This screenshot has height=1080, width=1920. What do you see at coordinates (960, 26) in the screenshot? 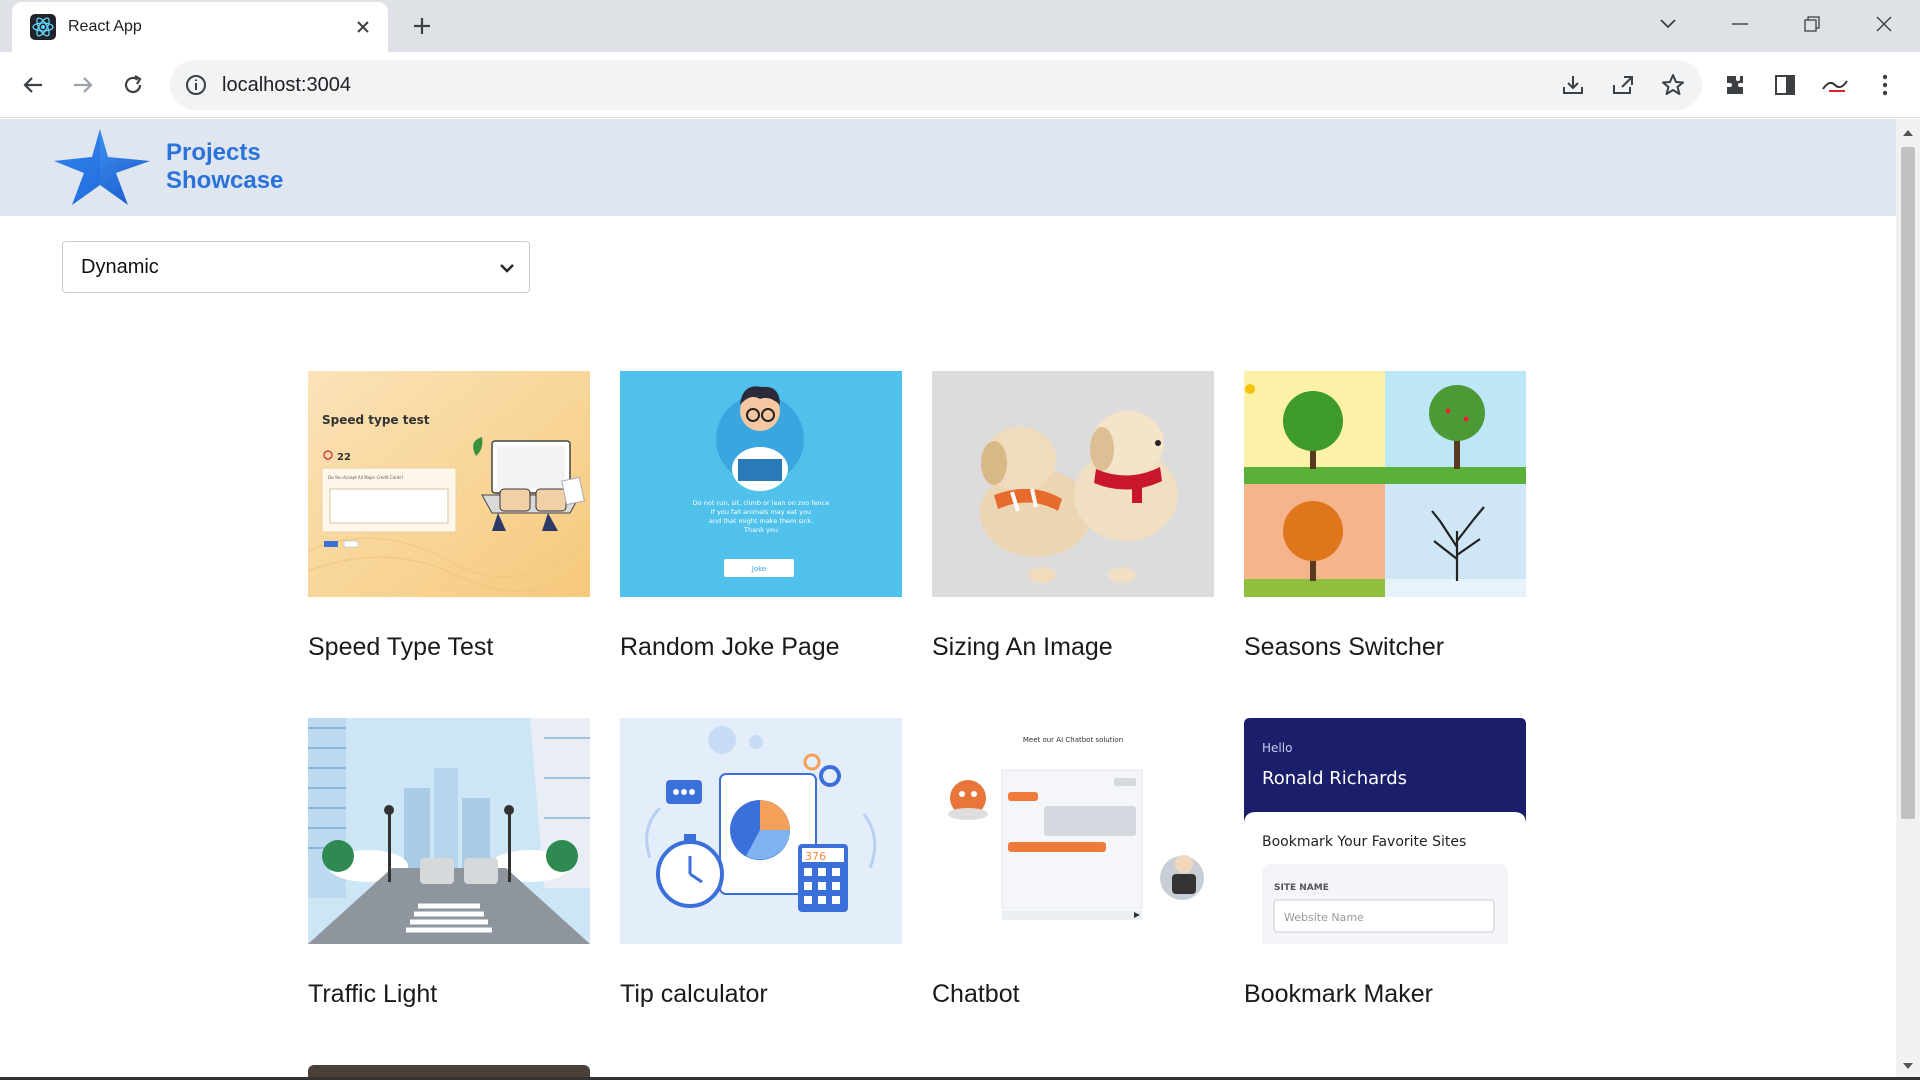
I see `browser-tabstrip: React App` at bounding box center [960, 26].